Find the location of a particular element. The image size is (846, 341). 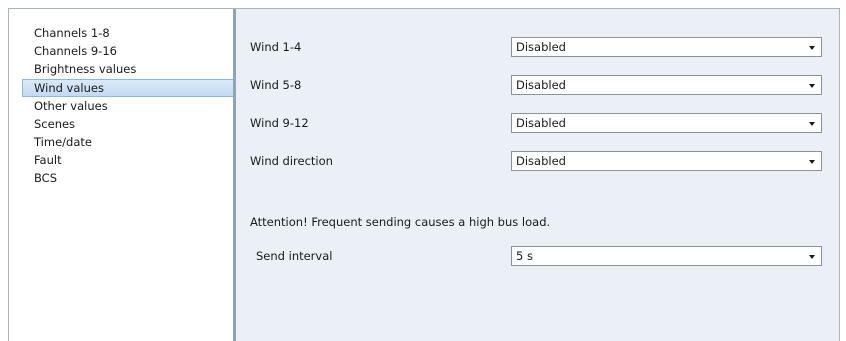

wind-9-12-value: Disabled is located at coordinates (541, 123).